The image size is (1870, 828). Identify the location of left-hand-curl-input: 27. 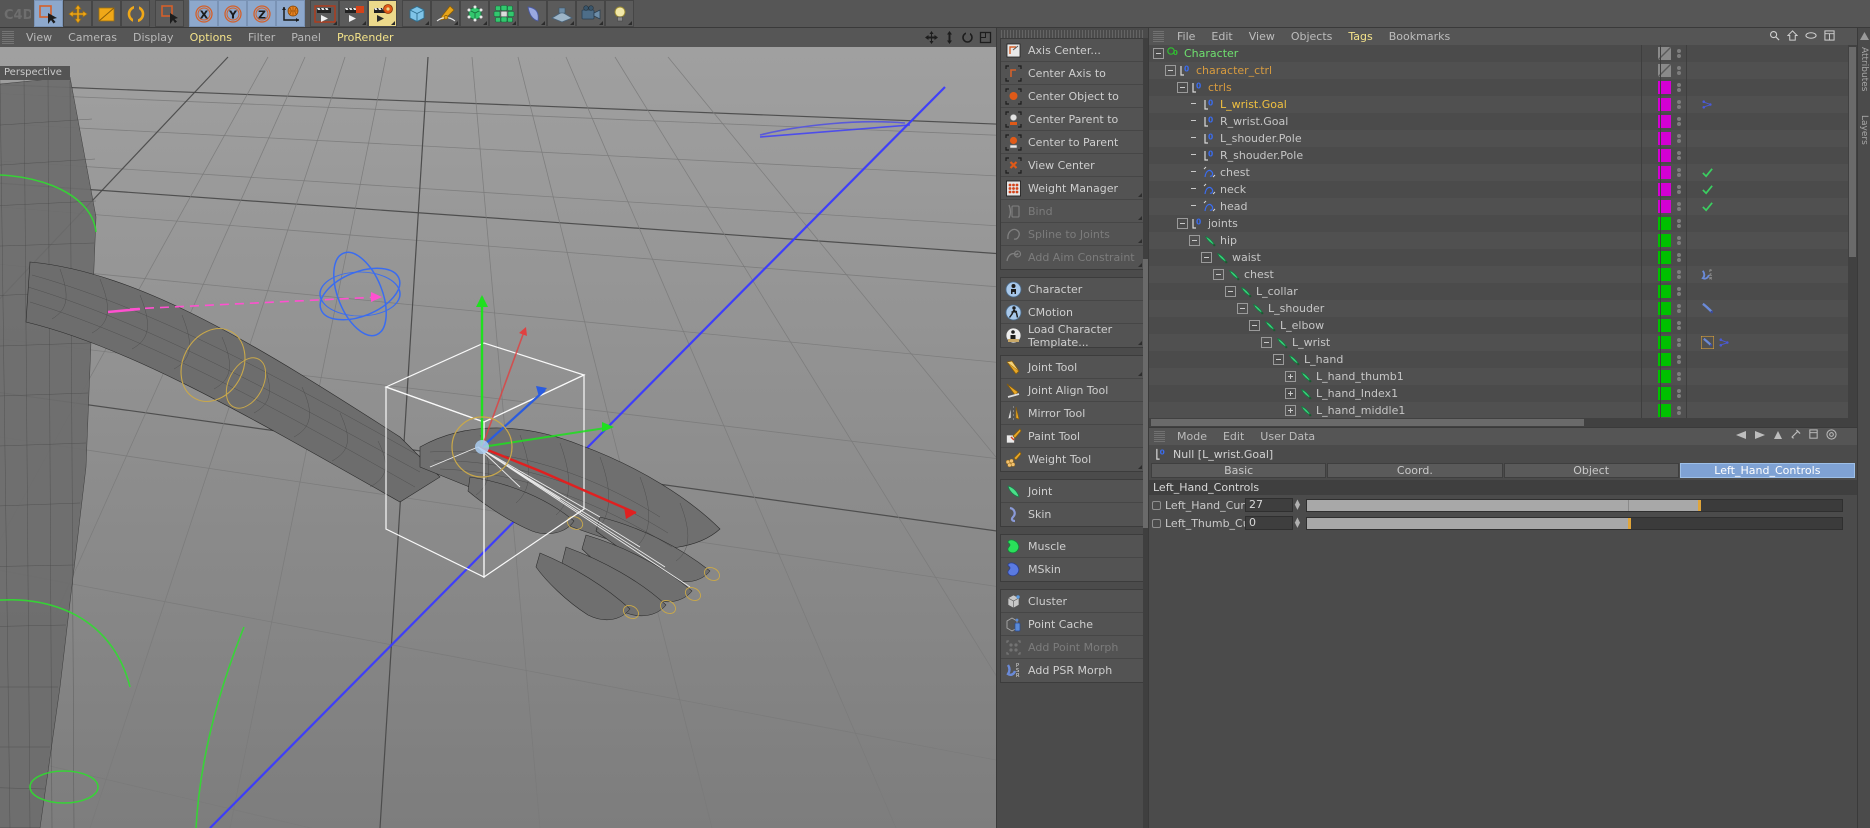
(1269, 505).